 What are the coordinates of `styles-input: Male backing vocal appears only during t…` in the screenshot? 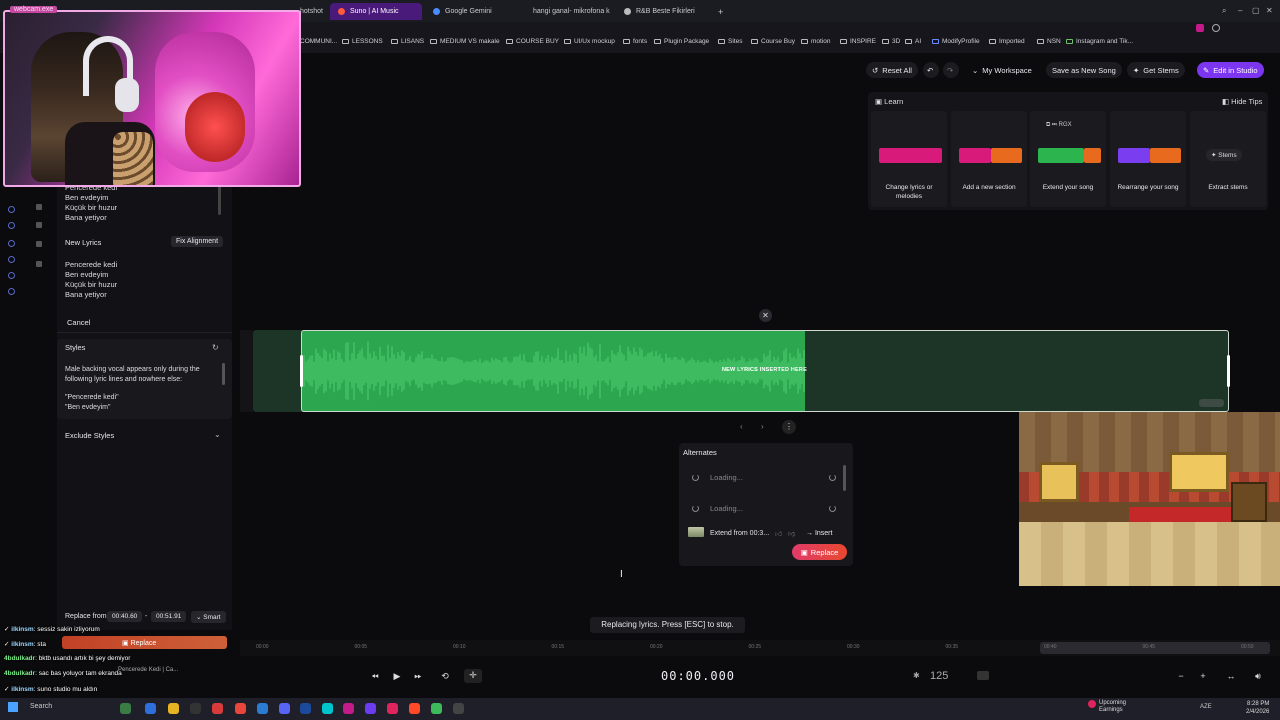 It's located at (132, 389).